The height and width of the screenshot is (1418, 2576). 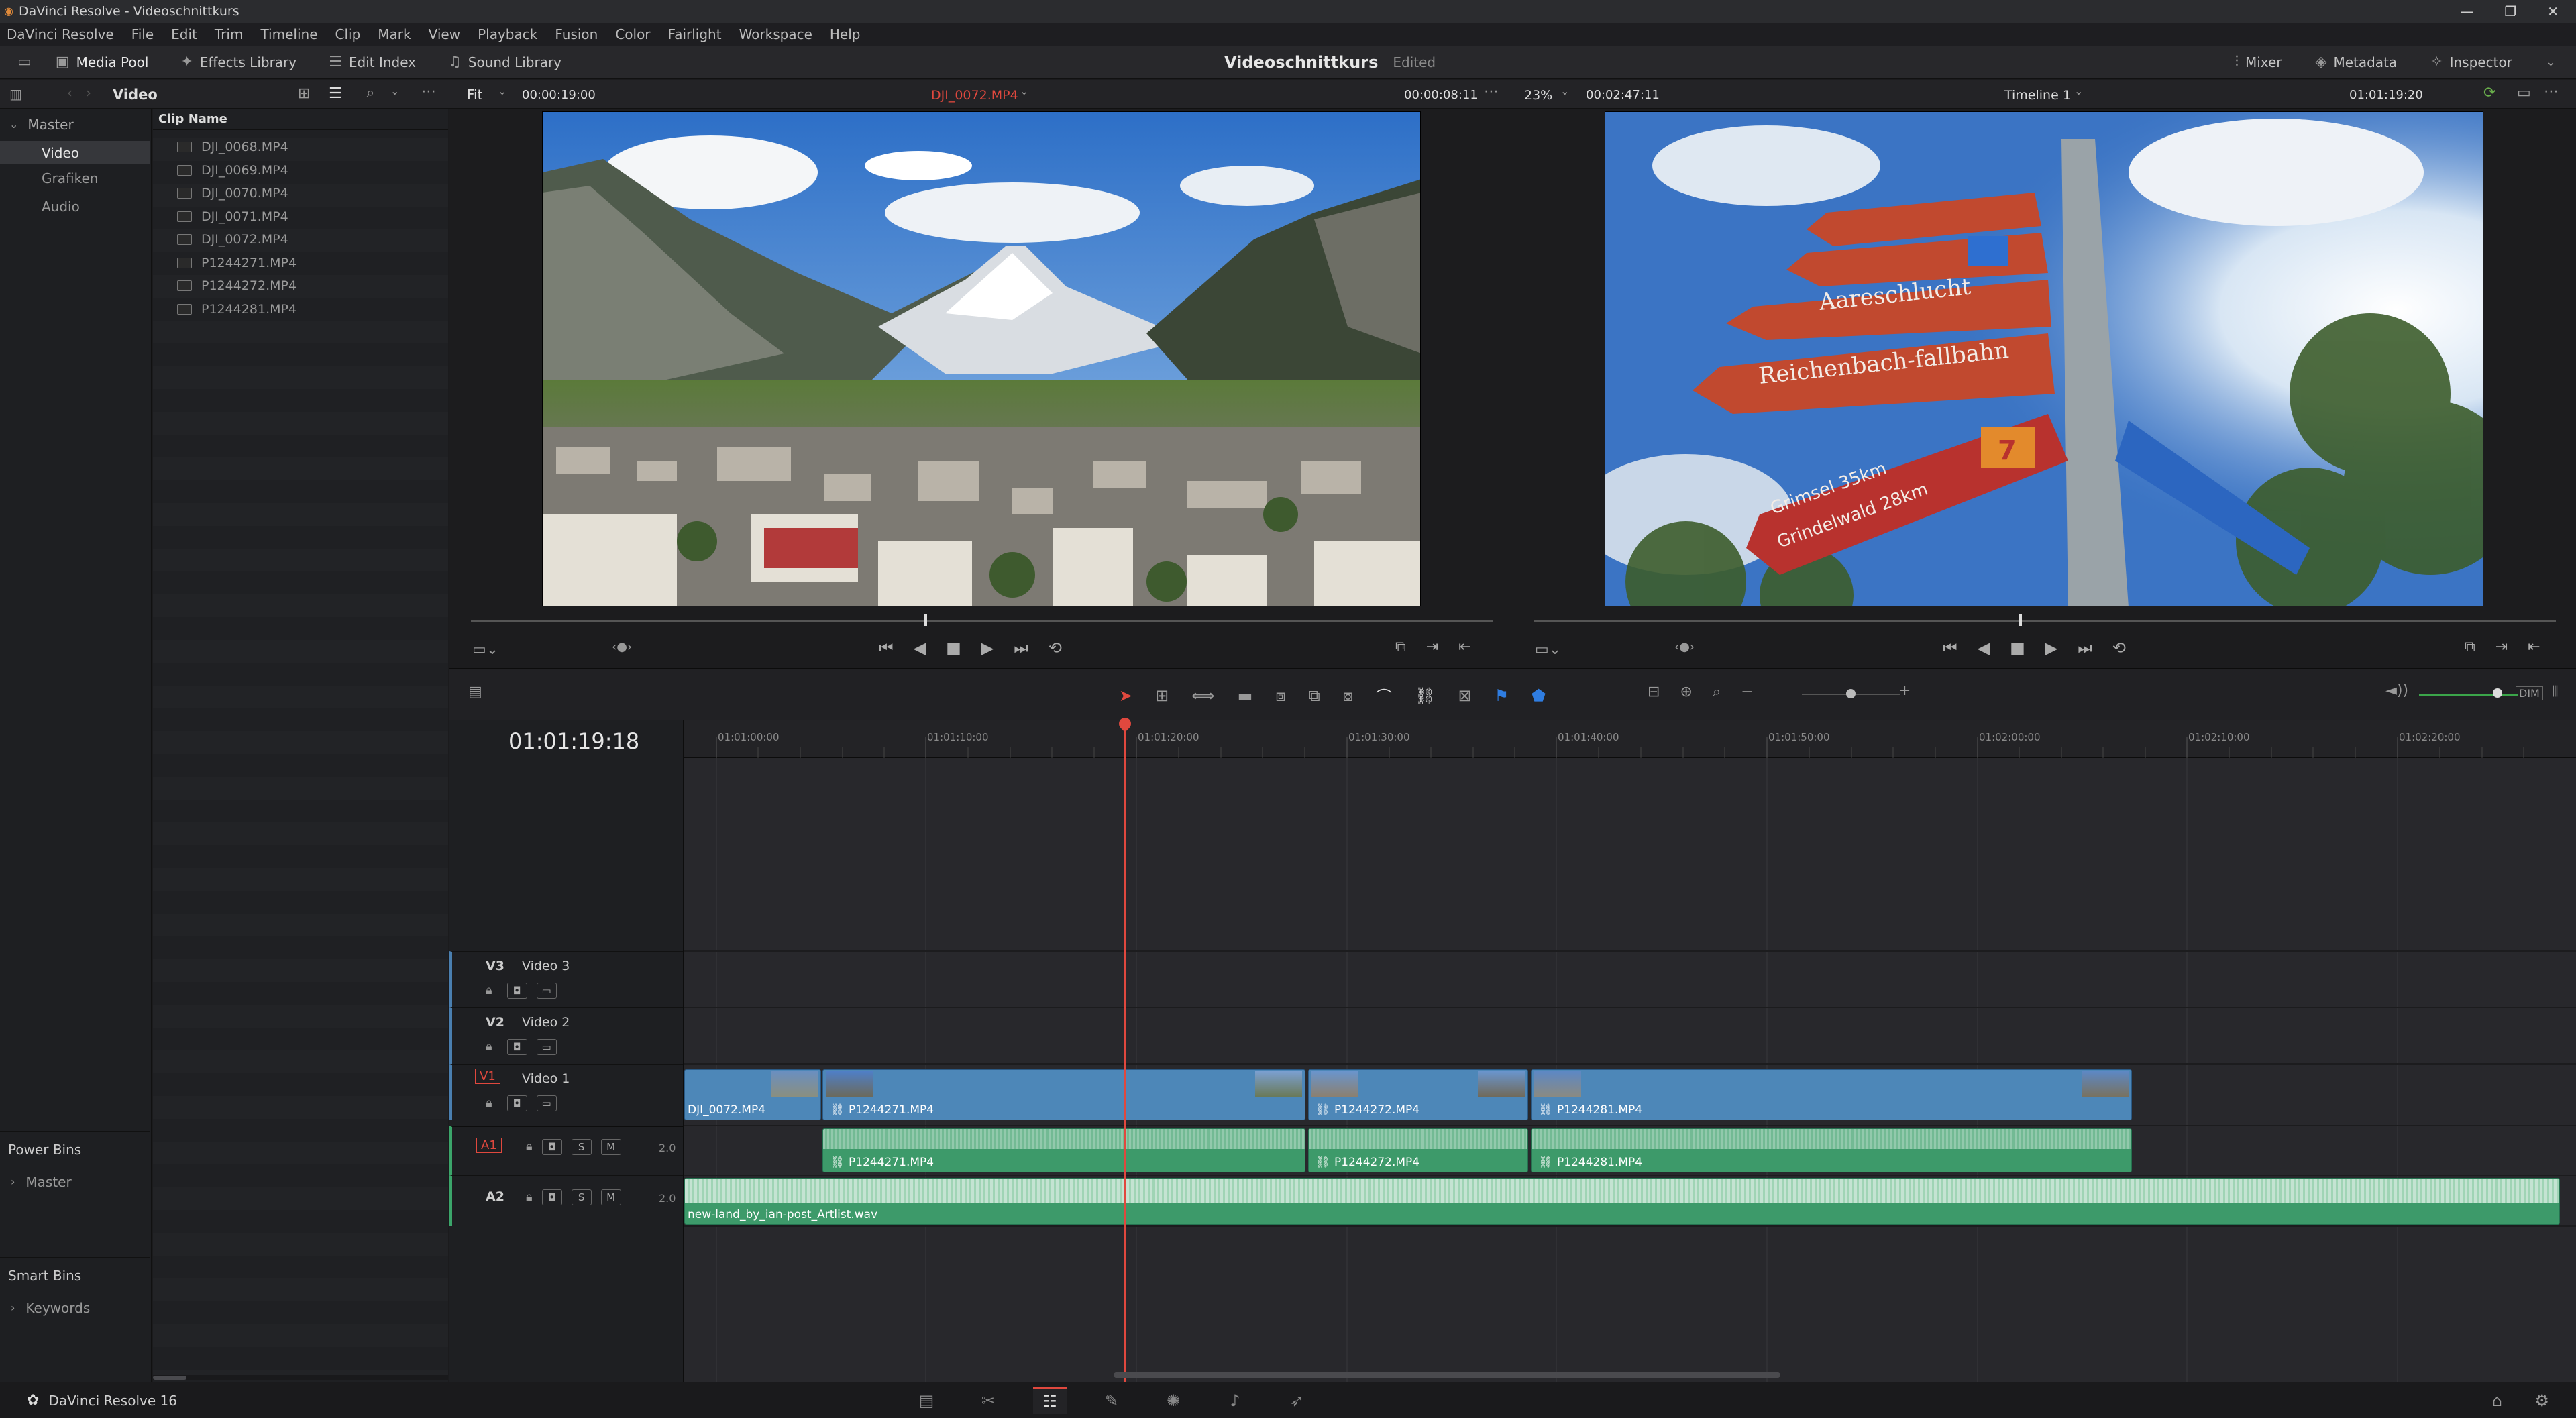 I want to click on snapping-icon: ⌒, so click(x=1384, y=695).